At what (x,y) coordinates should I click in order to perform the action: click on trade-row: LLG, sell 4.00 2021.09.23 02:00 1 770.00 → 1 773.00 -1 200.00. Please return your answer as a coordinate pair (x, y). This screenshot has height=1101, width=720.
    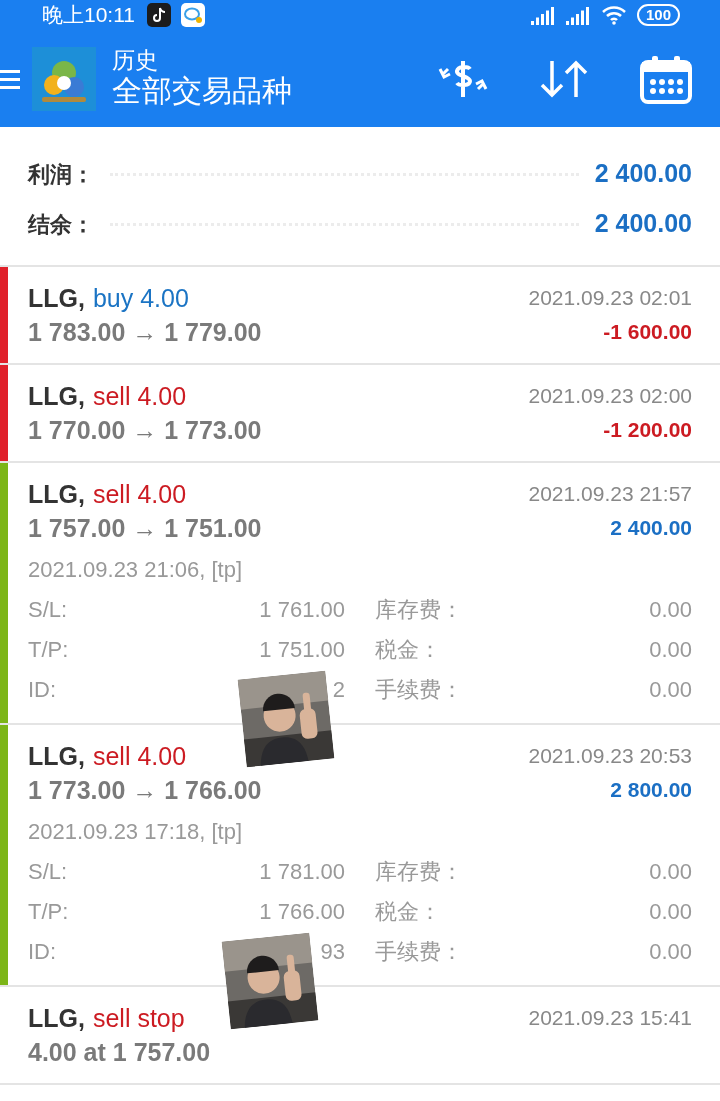
    Looking at the image, I should click on (360, 414).